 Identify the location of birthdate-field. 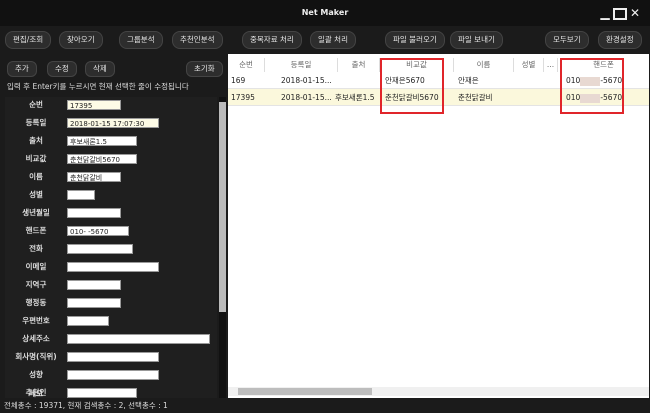
(94, 213).